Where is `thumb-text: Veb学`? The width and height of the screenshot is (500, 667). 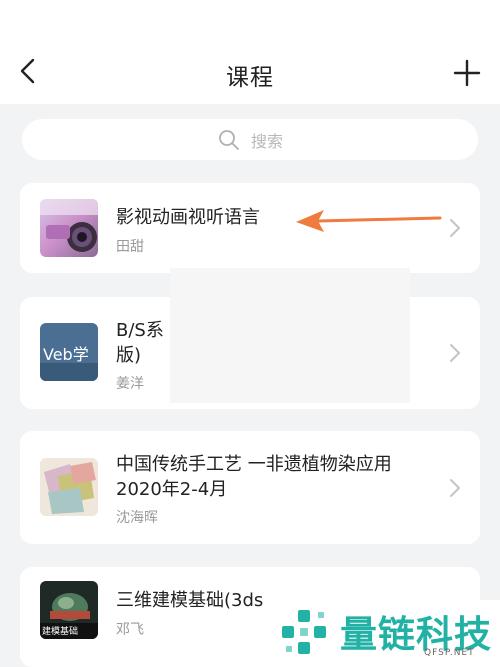
thumb-text: Veb学 is located at coordinates (66, 354).